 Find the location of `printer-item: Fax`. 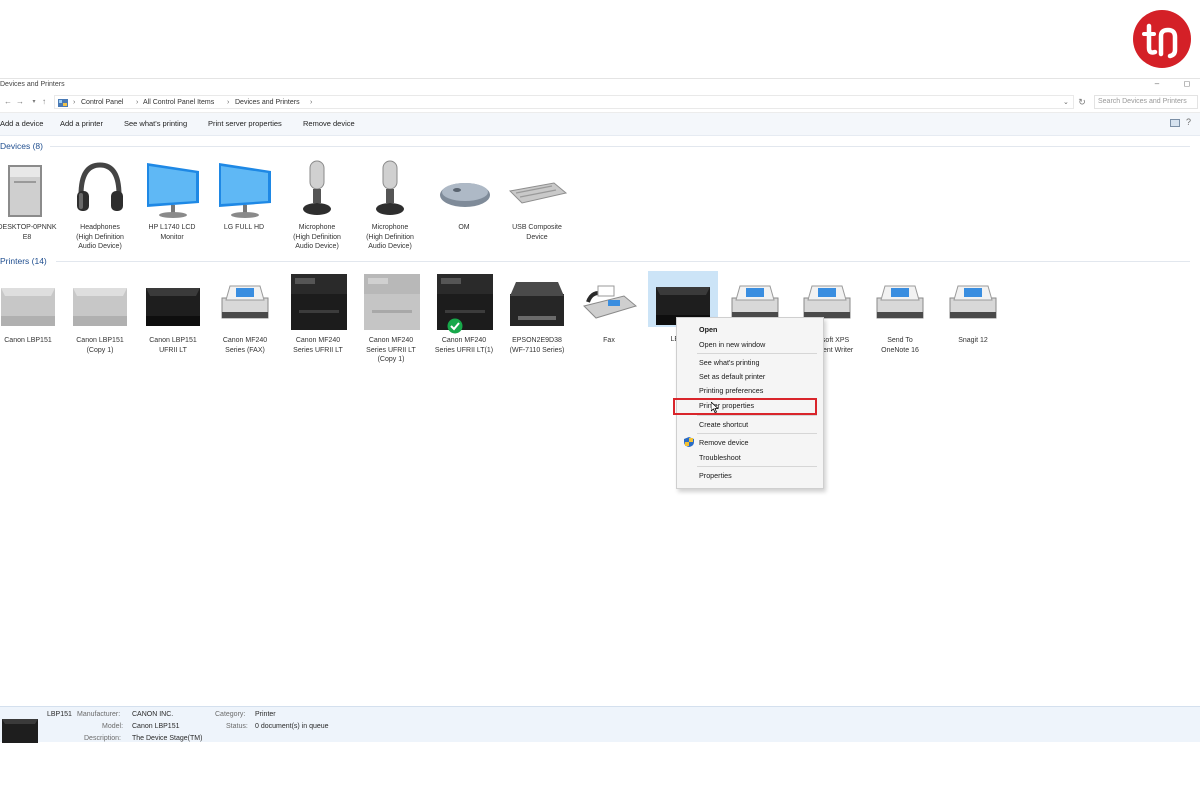

printer-item: Fax is located at coordinates (609, 309).